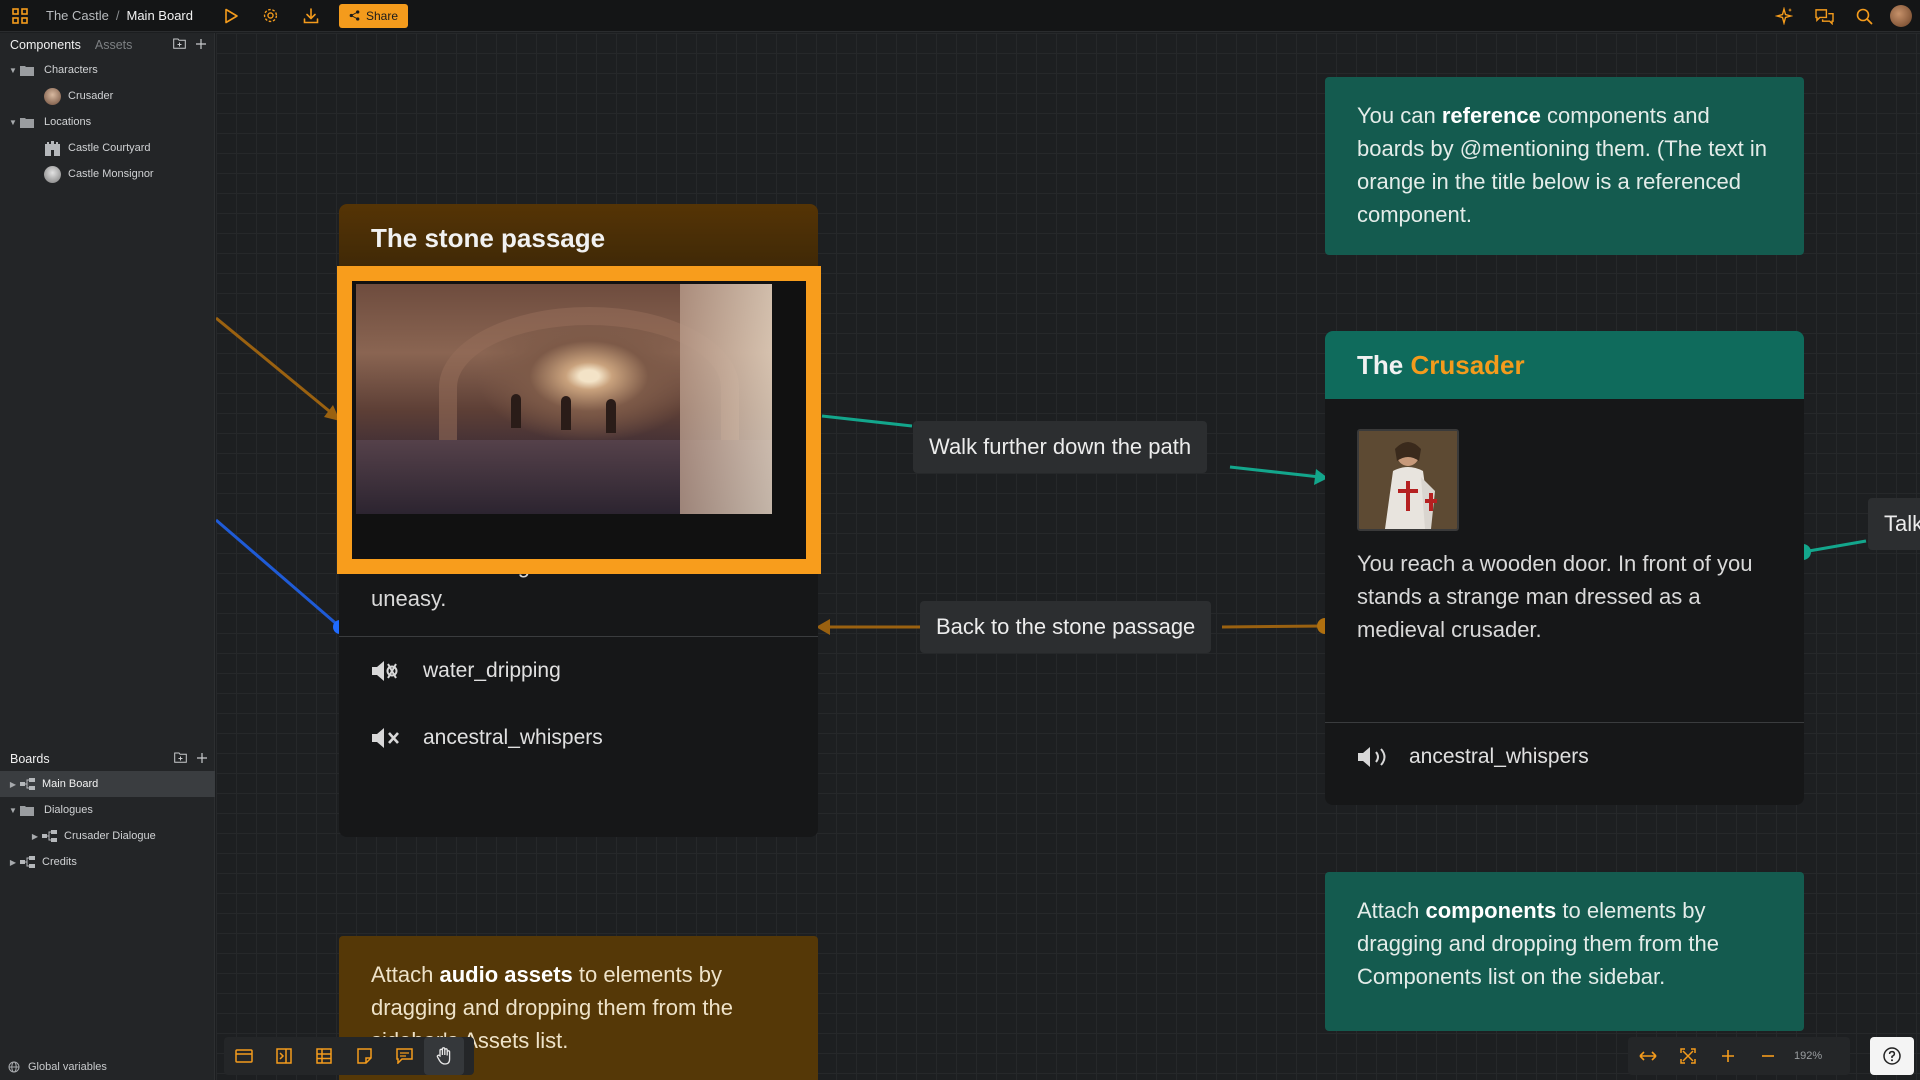 The image size is (1920, 1080). What do you see at coordinates (107, 836) in the screenshot?
I see `board-item-crusader-dialogue: ▶ Crusader Dialogue` at bounding box center [107, 836].